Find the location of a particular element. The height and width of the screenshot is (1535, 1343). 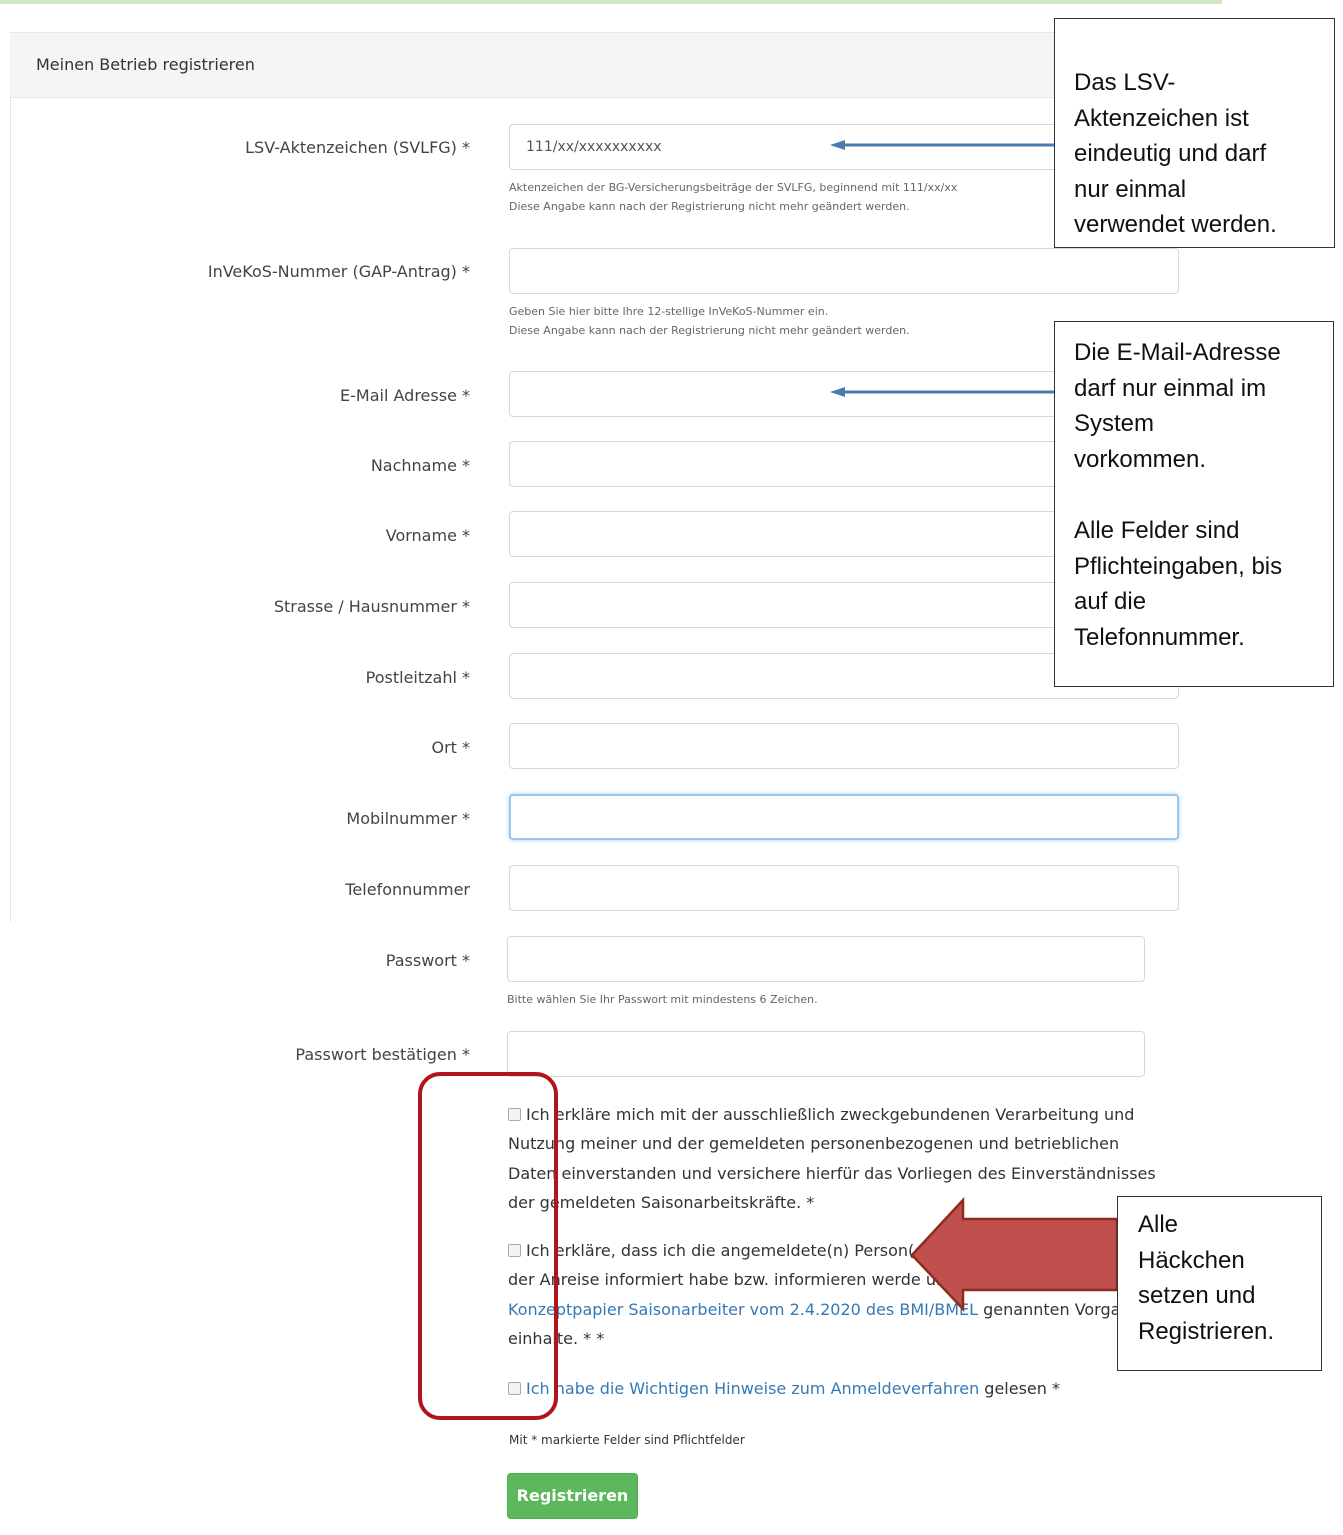

red-arrow-checkboxes is located at coordinates (1014, 1254).